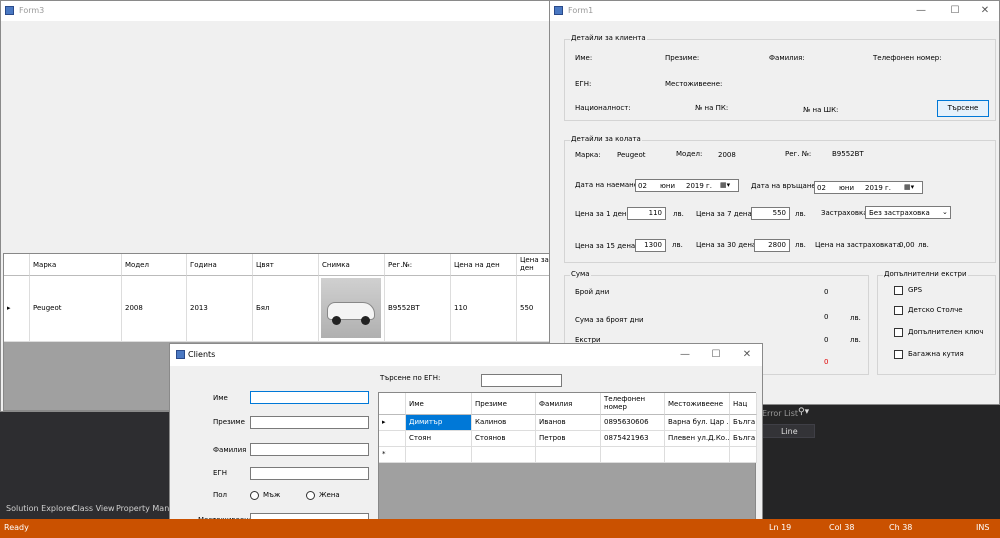  I want to click on label-marka: Марка:, so click(588, 155).